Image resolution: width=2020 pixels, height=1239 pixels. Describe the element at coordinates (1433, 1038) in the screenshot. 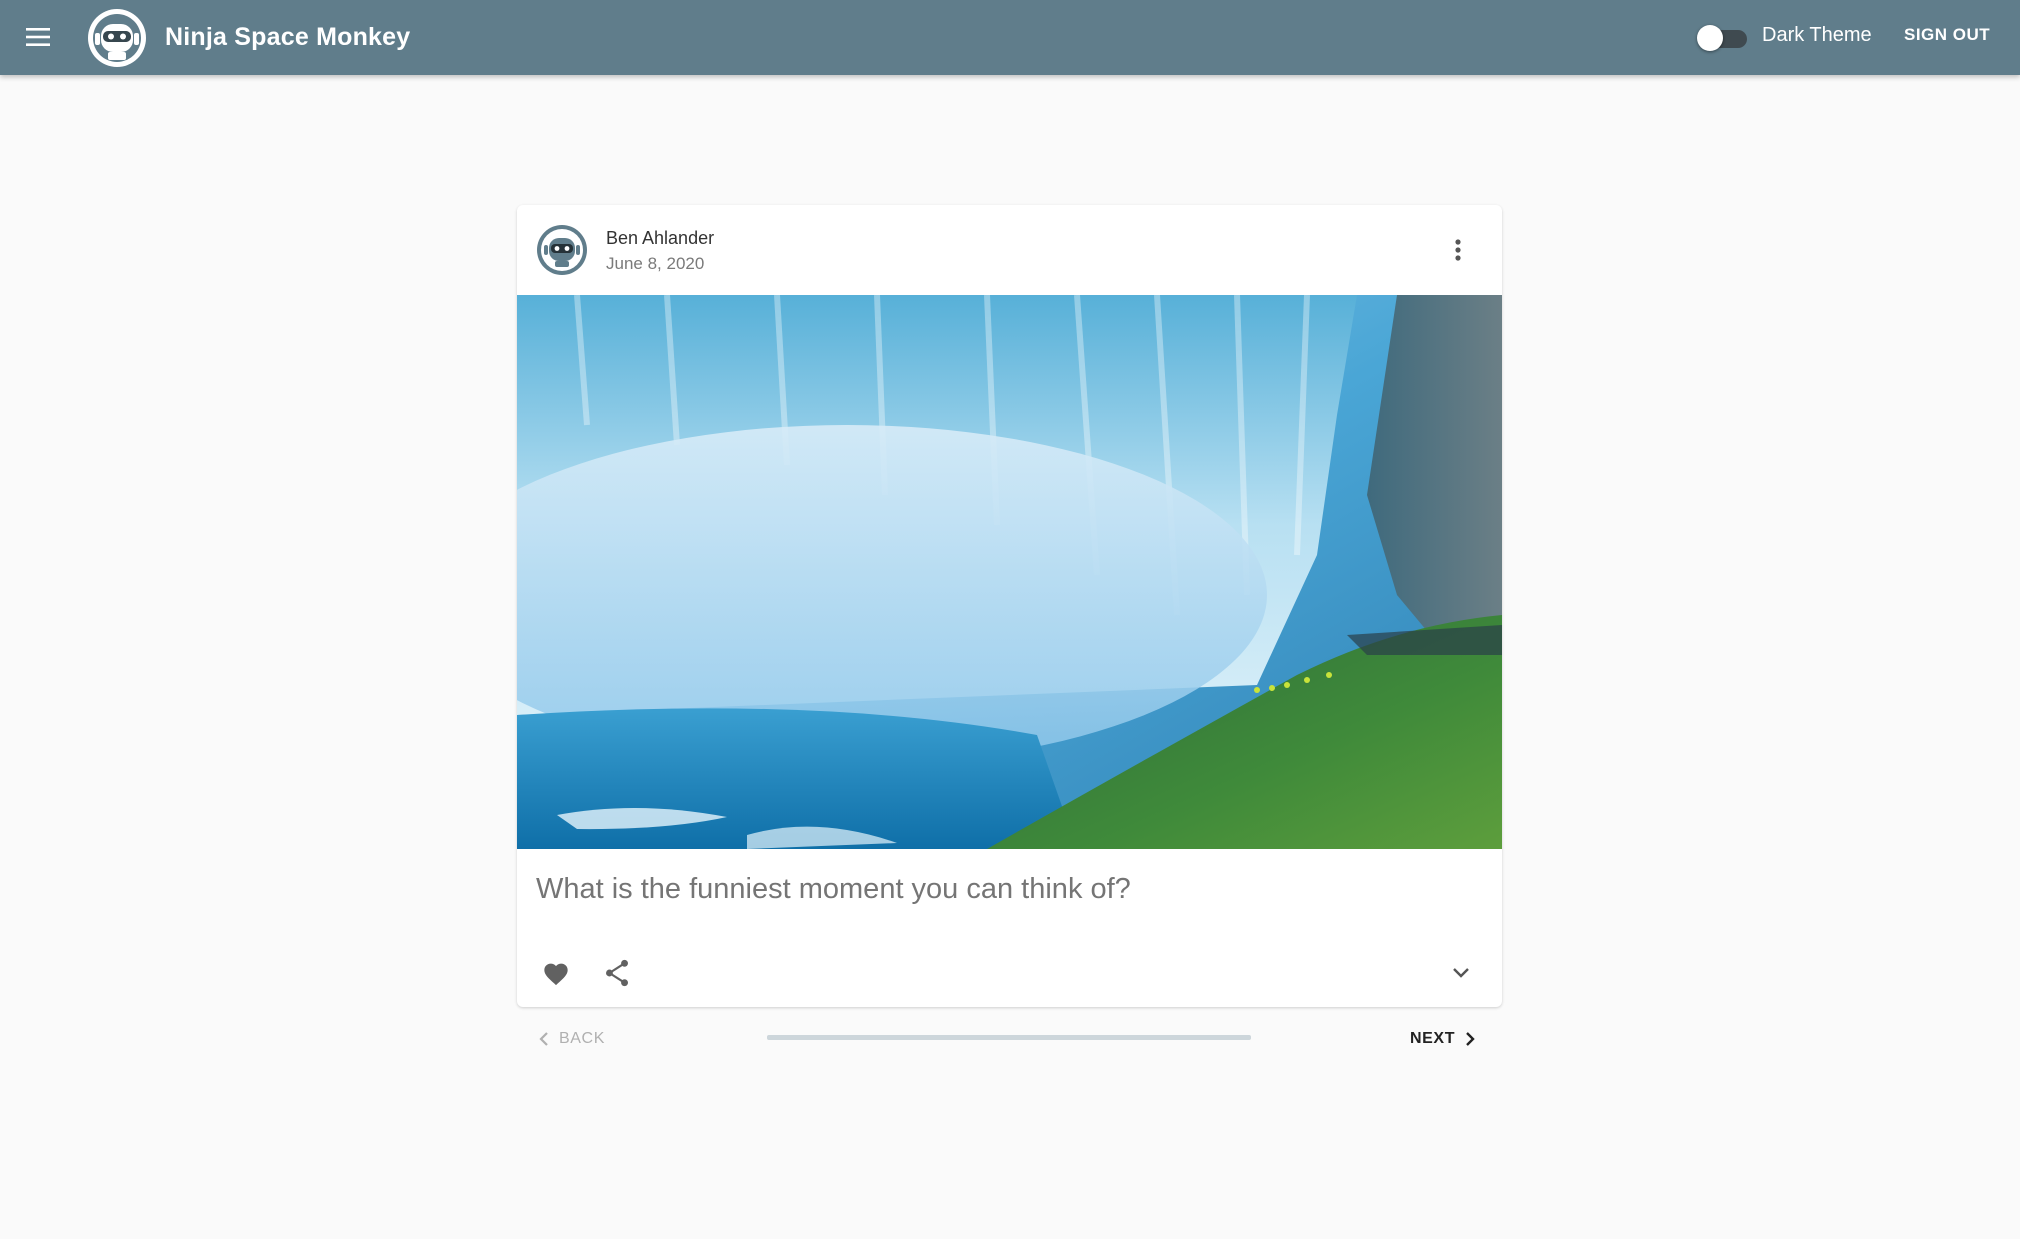

I see `next-label: NEXT` at that location.